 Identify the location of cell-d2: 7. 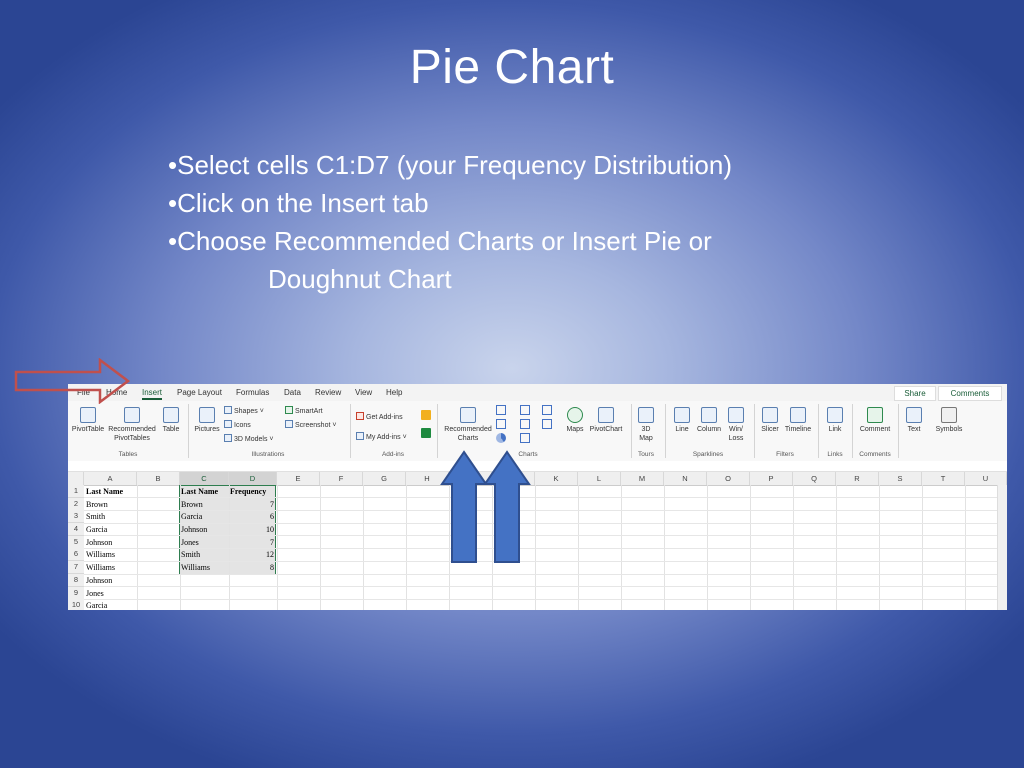
(272, 505).